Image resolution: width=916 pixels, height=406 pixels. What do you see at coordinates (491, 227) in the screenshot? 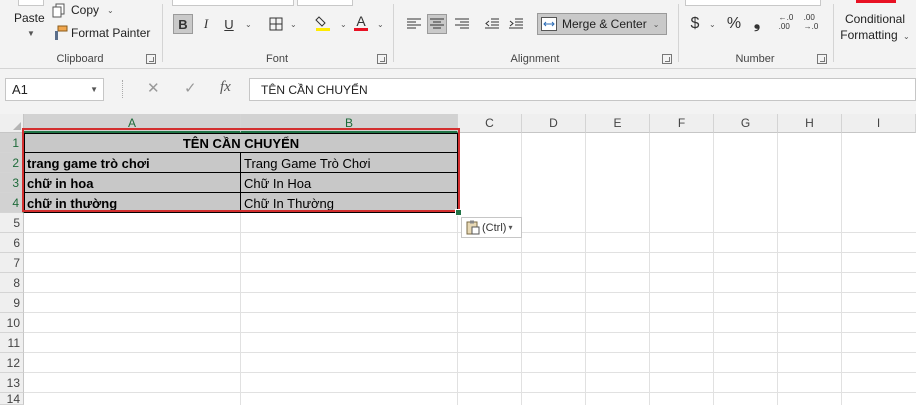
I see `paste-options-button: (Ctrl) ▾` at bounding box center [491, 227].